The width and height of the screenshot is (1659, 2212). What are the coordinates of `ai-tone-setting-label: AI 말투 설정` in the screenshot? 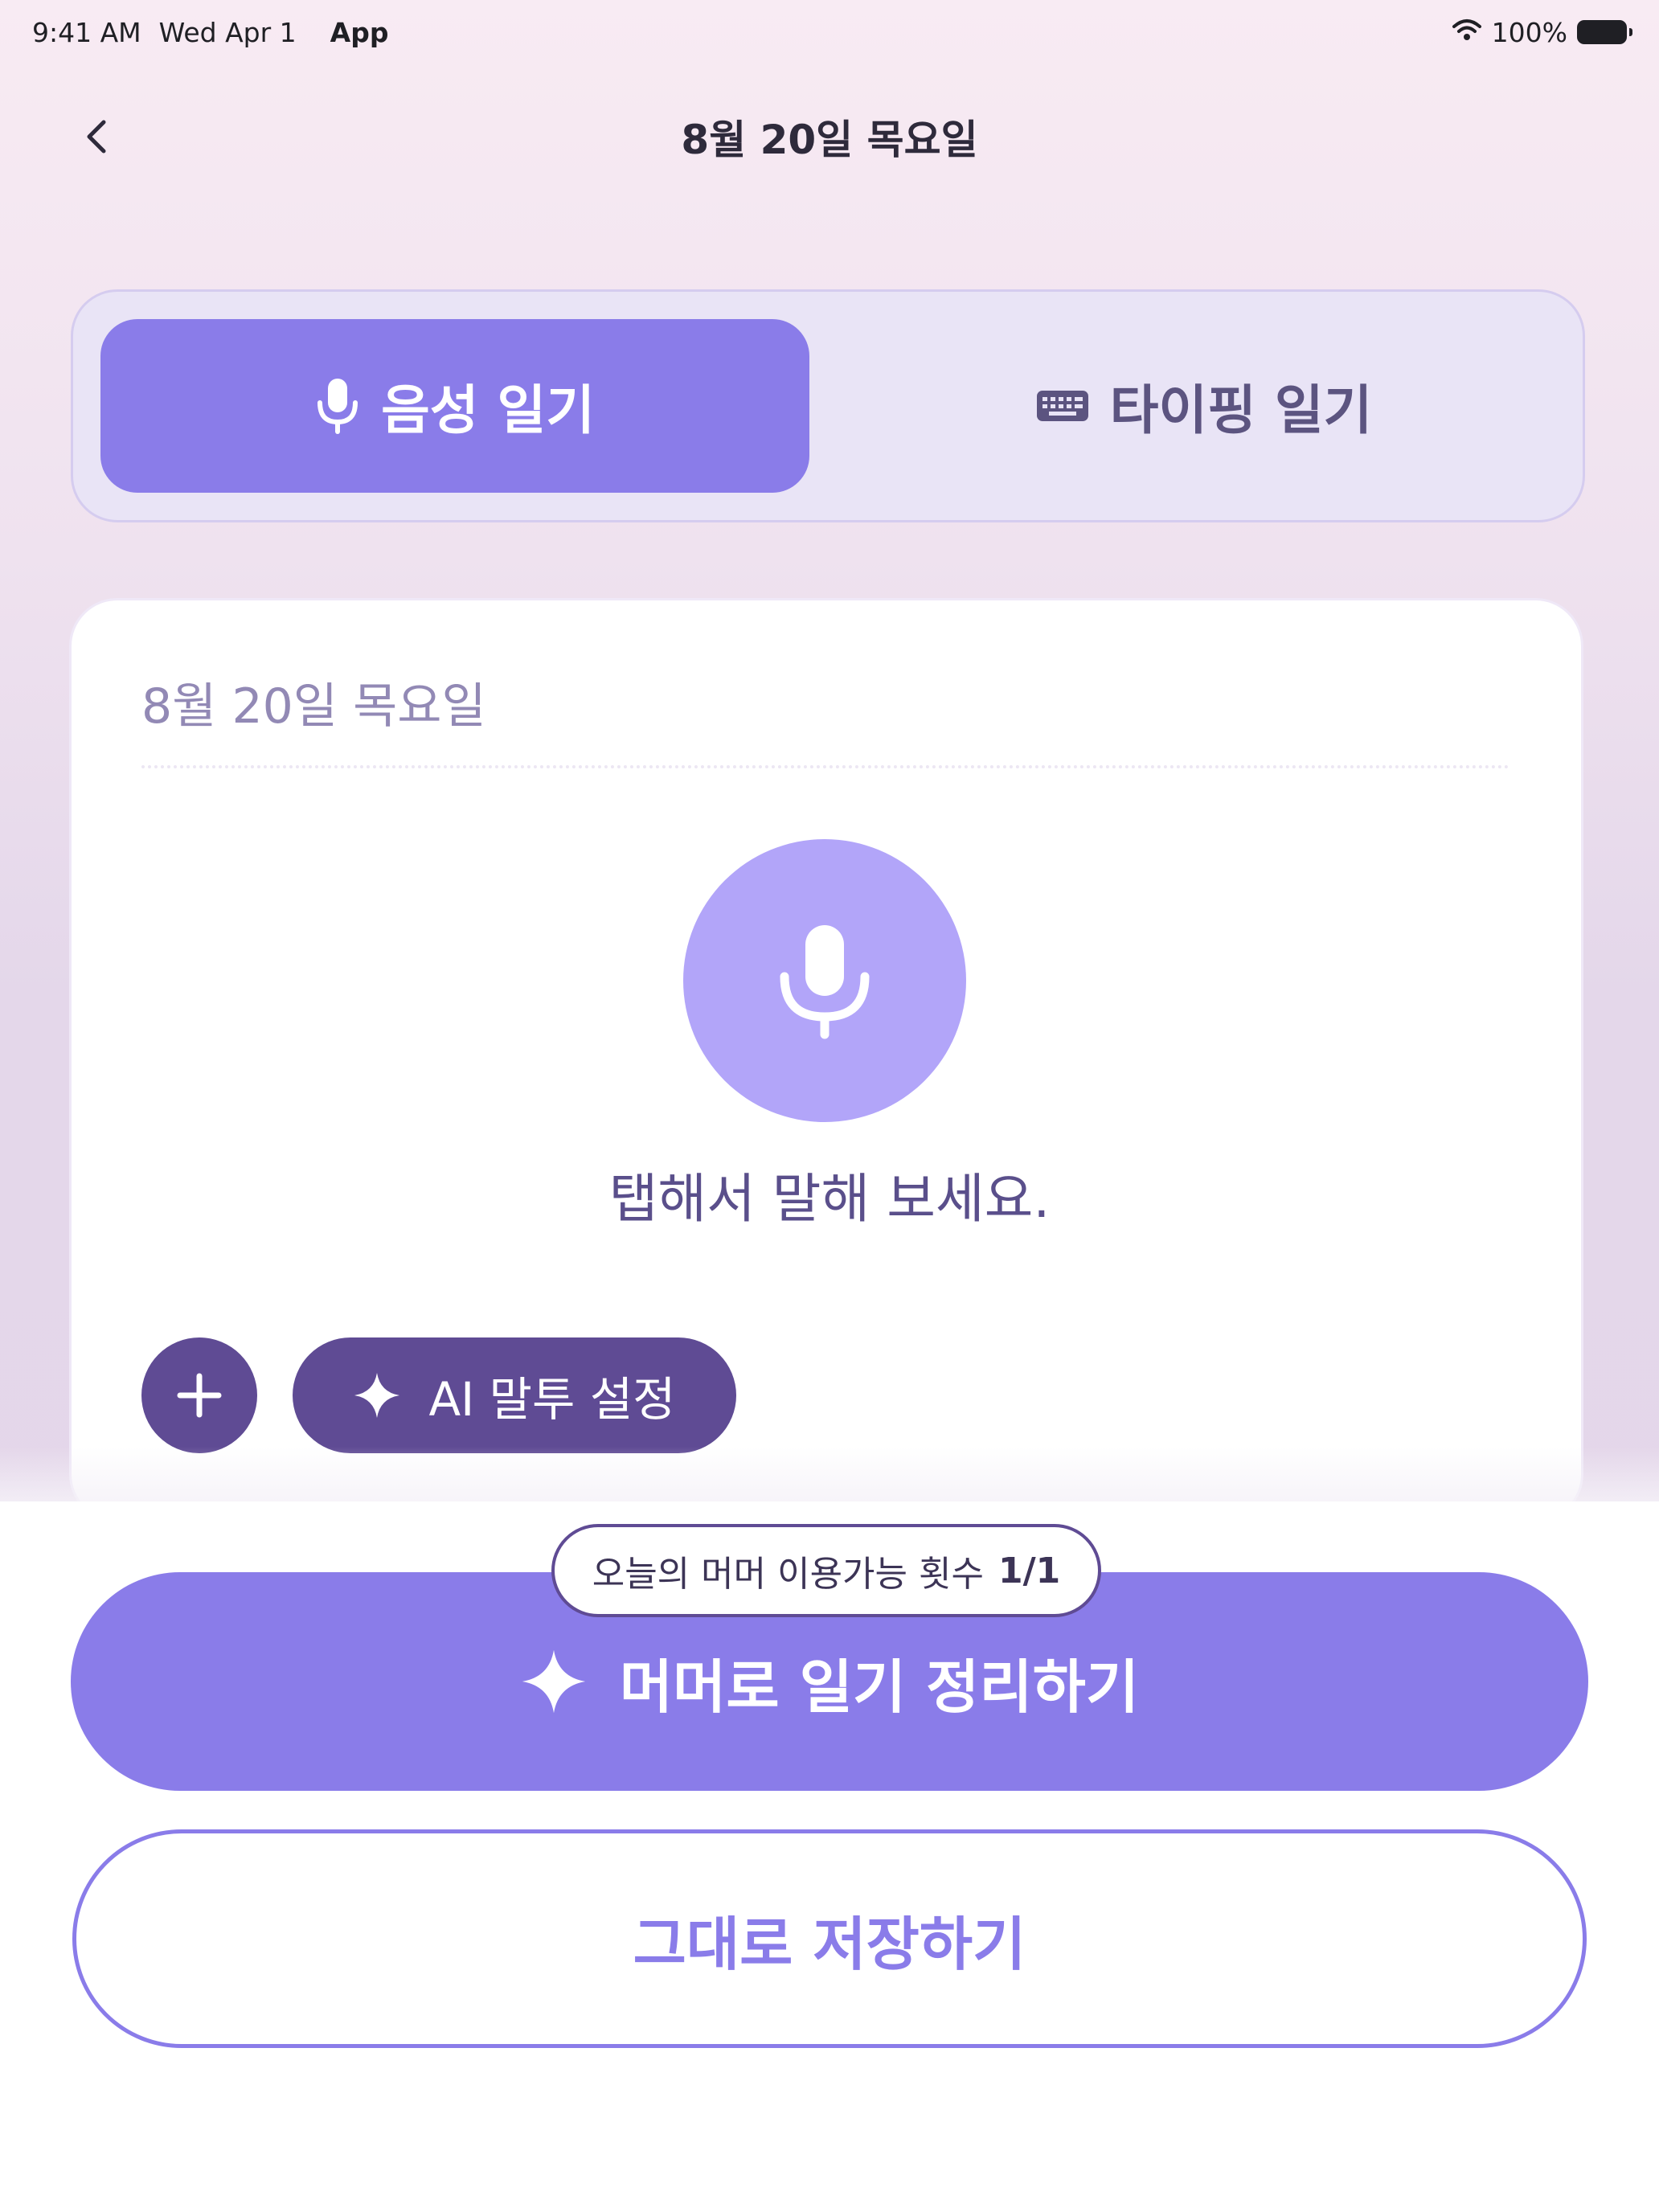 It's located at (552, 1399).